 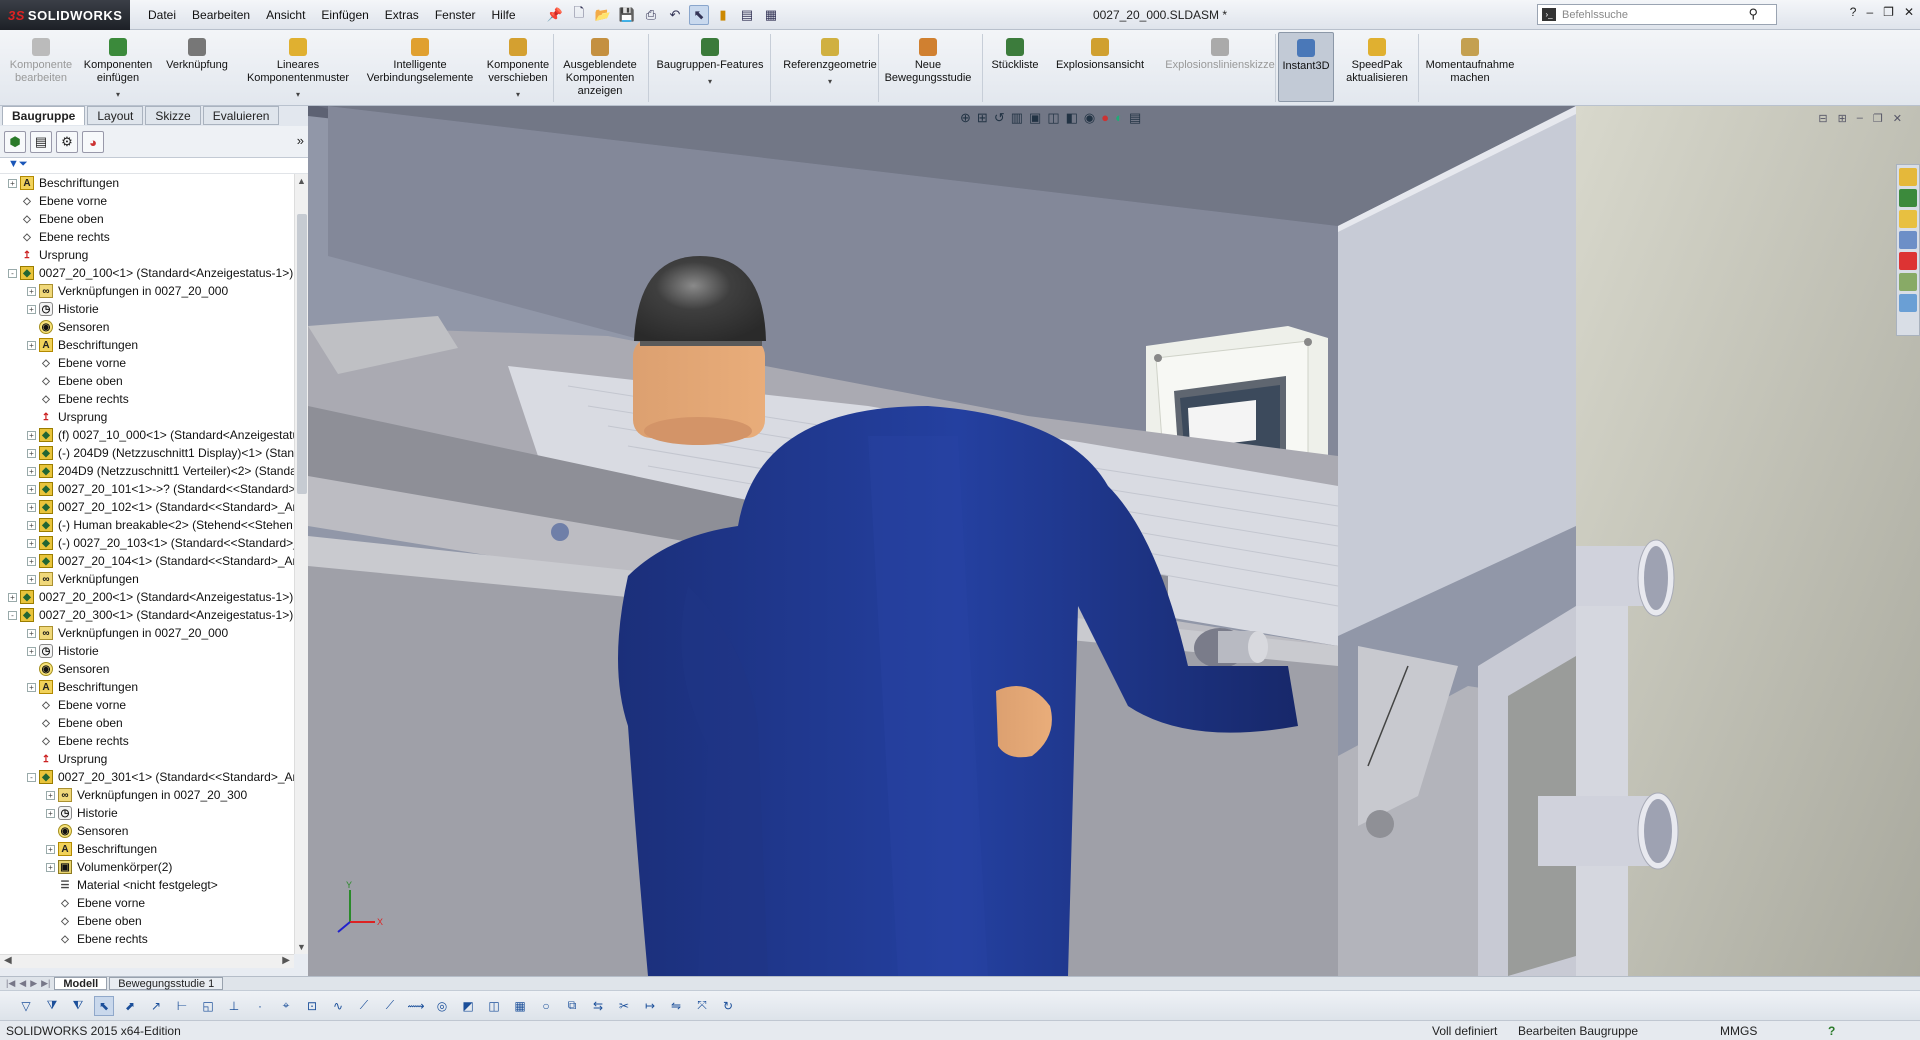 I want to click on select-other-icon: ⬈, so click(x=130, y=1006).